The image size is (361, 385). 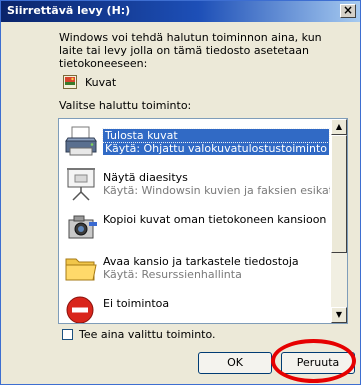 What do you see at coordinates (147, 334) in the screenshot?
I see `always-do-label: Tee aina valittu toiminto.` at bounding box center [147, 334].